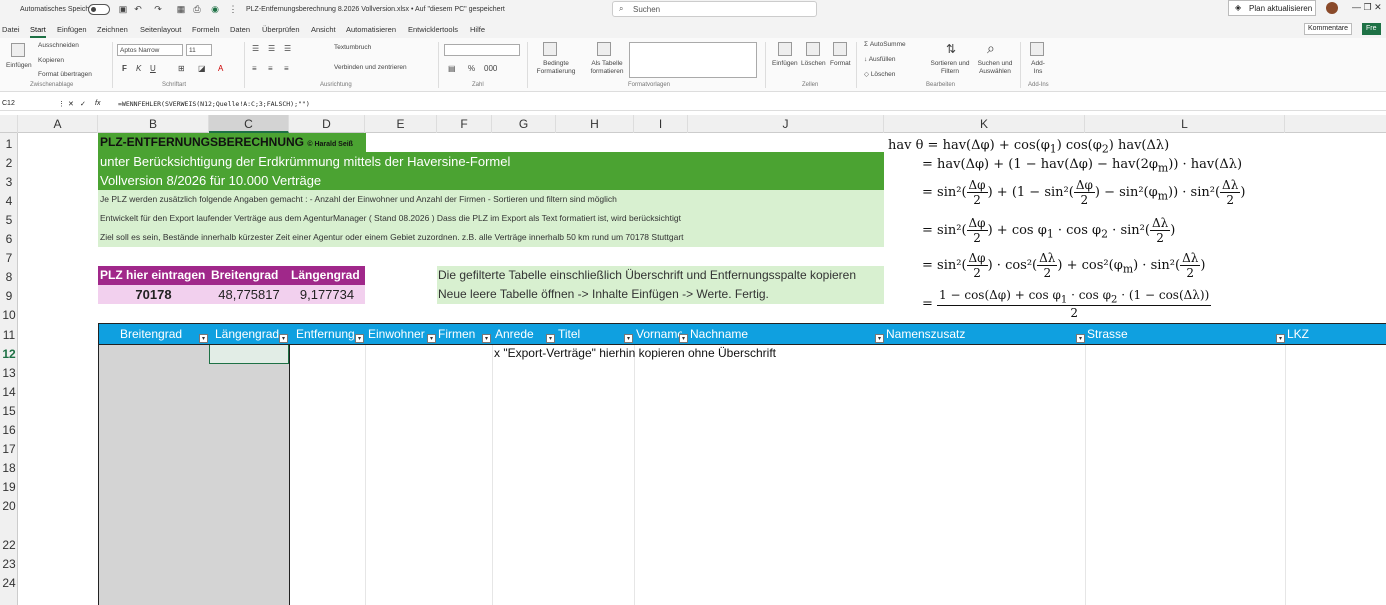 This screenshot has width=1386, height=605. What do you see at coordinates (233, 9) in the screenshot?
I see `customize-icon: ⋮` at bounding box center [233, 9].